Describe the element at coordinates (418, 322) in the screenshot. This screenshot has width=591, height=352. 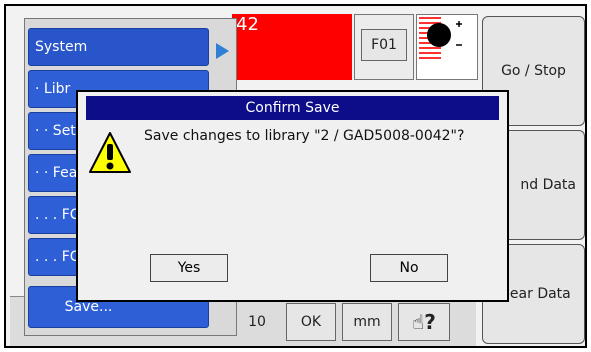
I see `pointing-hand-icon: ☝` at that location.